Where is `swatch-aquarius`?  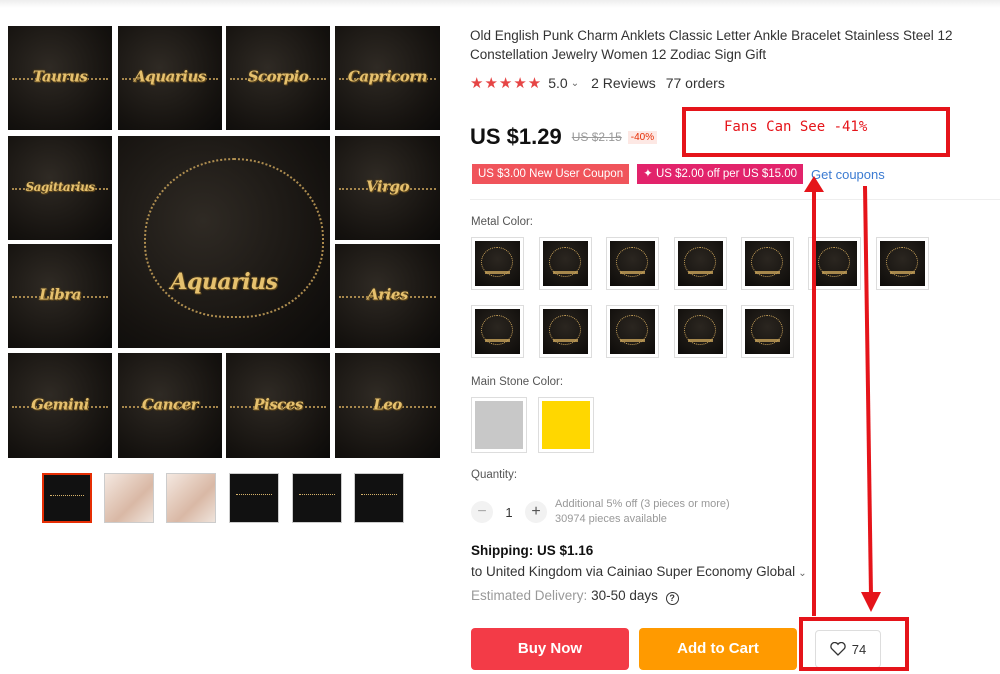 swatch-aquarius is located at coordinates (565, 263).